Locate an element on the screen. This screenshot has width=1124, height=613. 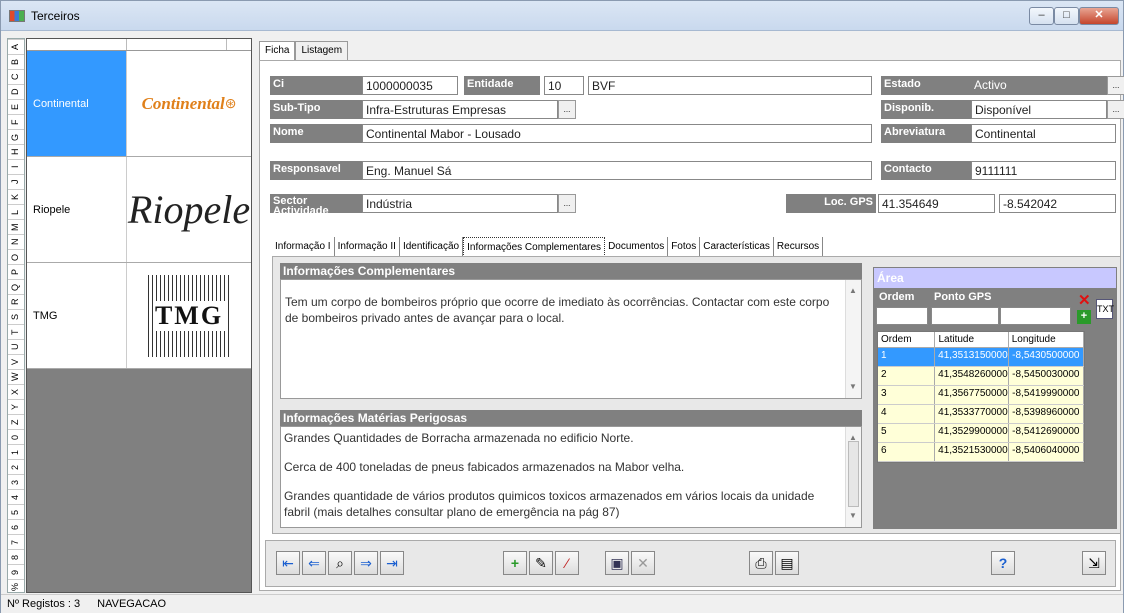
responsavel-field: Eng. Manuel Sá is located at coordinates (617, 170).